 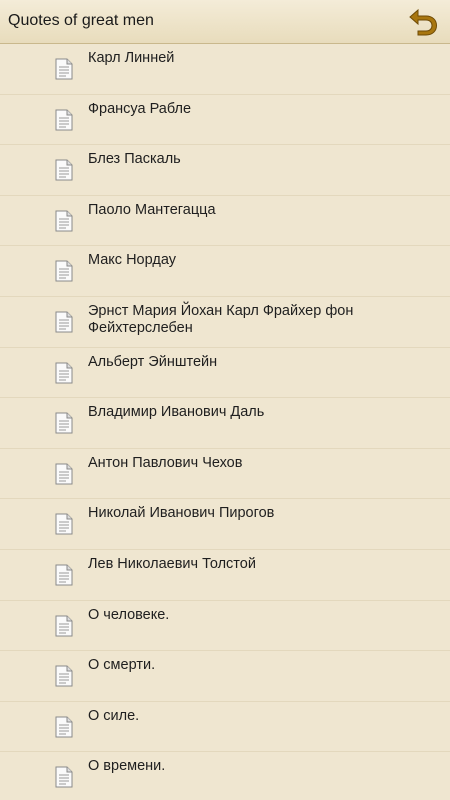 I want to click on list-item: Франсуа Рабле, so click(x=225, y=120).